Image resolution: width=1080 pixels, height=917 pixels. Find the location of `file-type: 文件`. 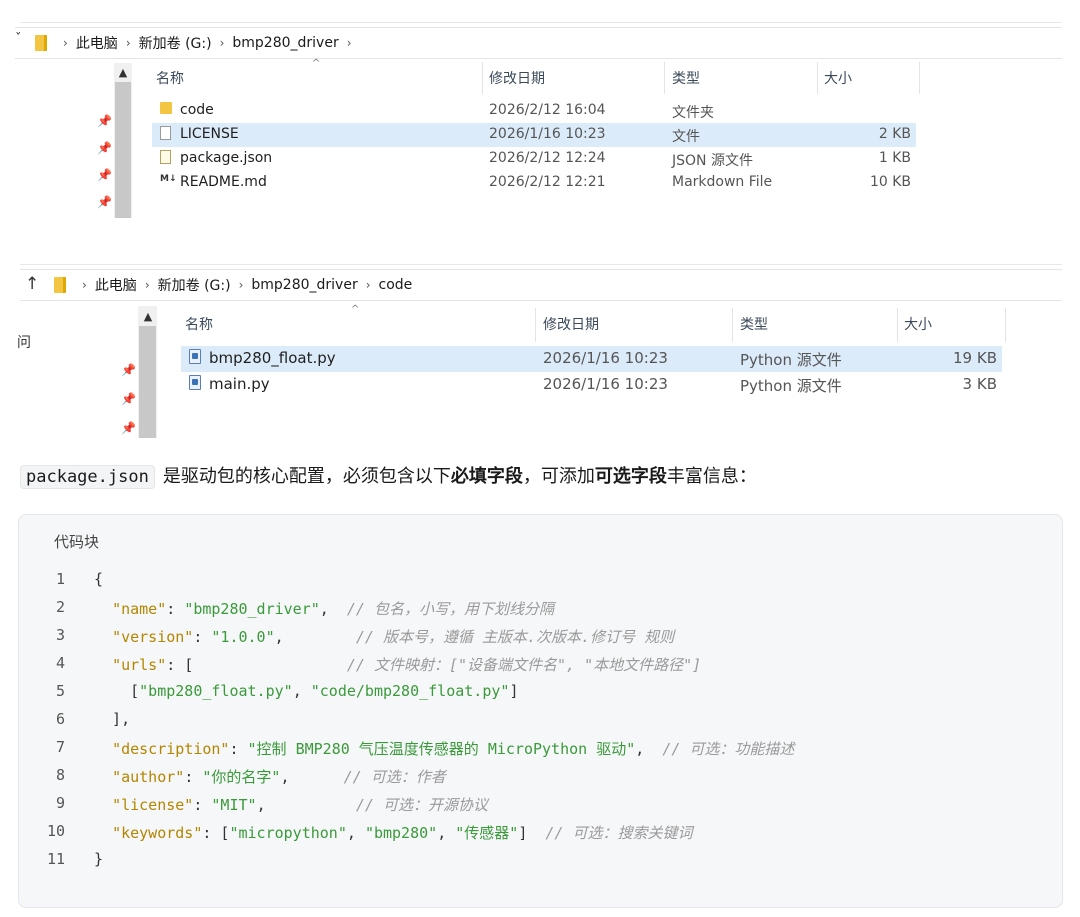

file-type: 文件 is located at coordinates (686, 137).